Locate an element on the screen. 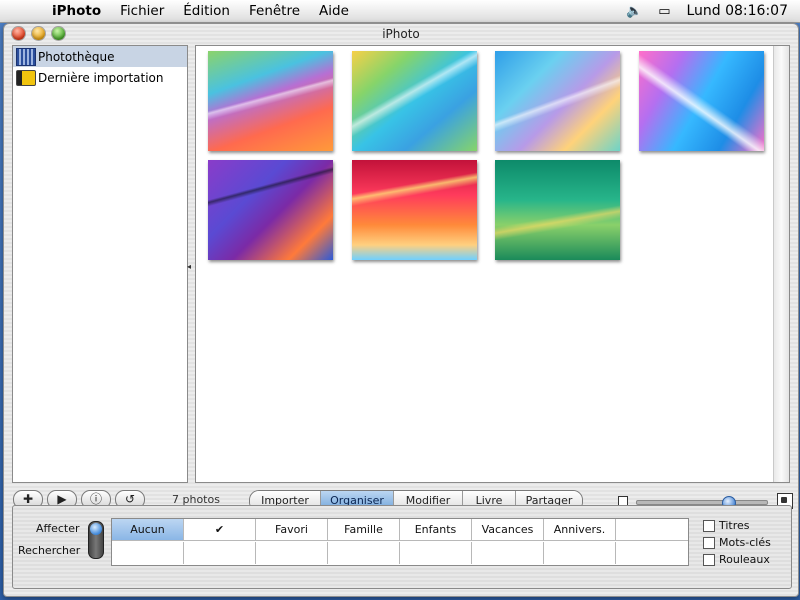  checkbox-mots-cles: Mots-clés is located at coordinates (737, 542).